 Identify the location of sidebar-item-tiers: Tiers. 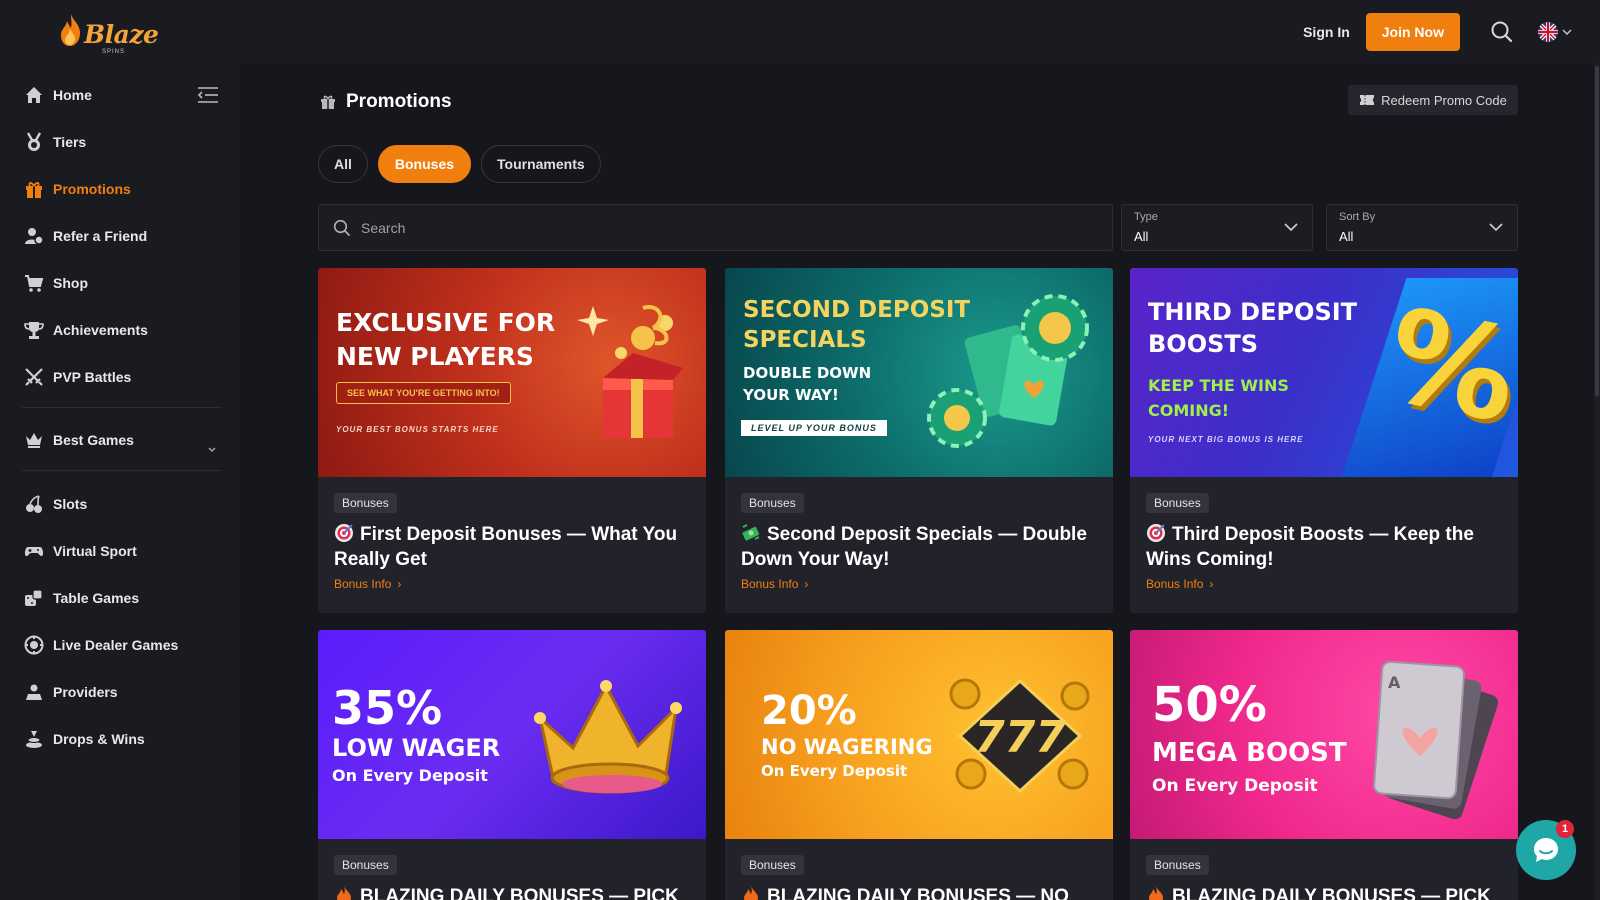
(55, 142).